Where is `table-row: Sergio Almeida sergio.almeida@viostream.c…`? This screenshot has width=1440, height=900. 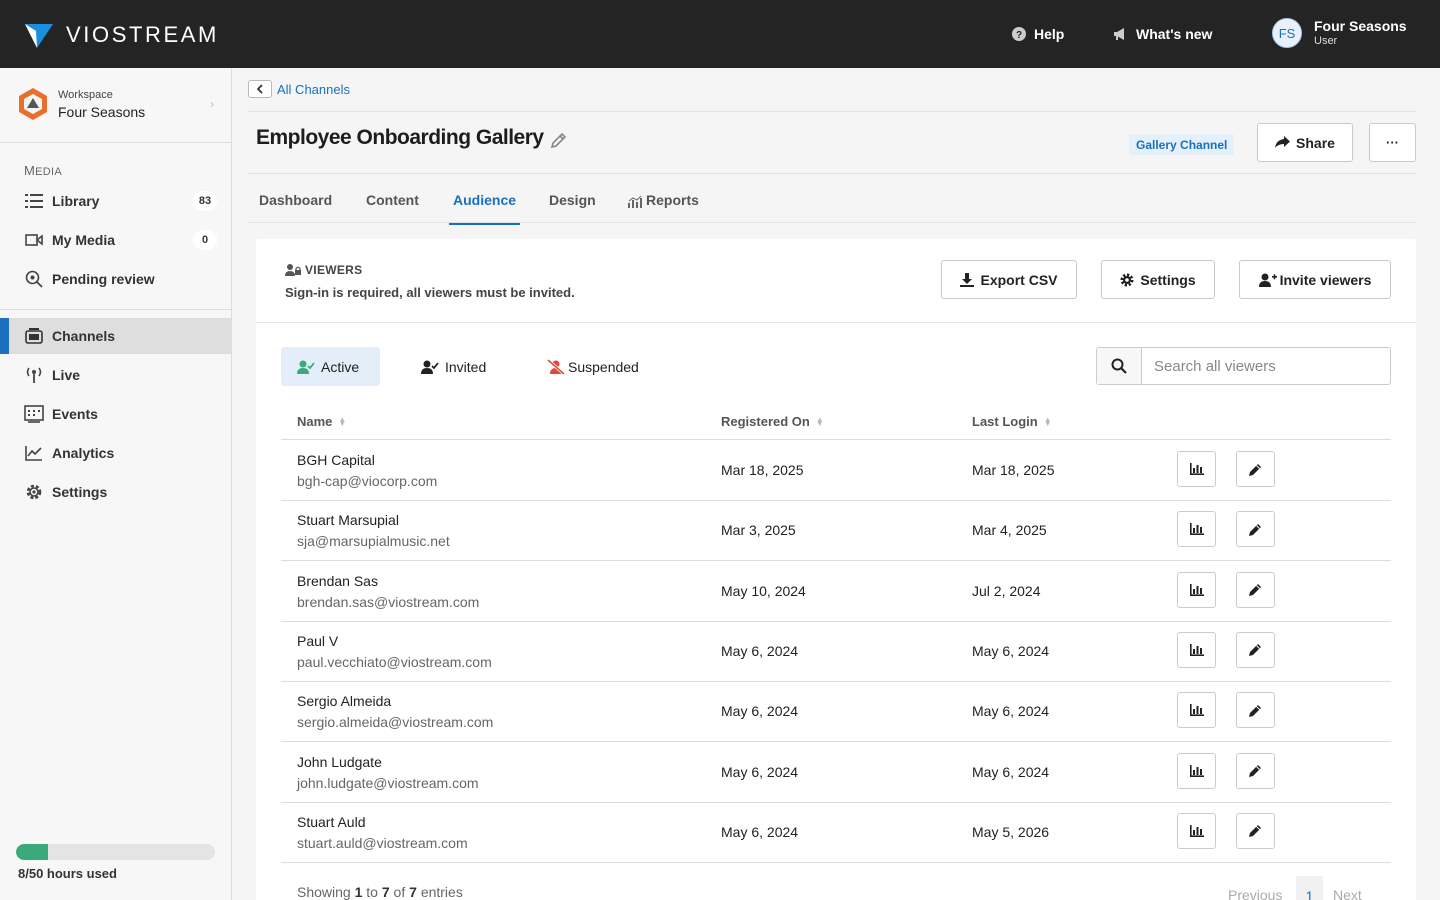
table-row: Sergio Almeida sergio.almeida@viostream.c… is located at coordinates (836, 711).